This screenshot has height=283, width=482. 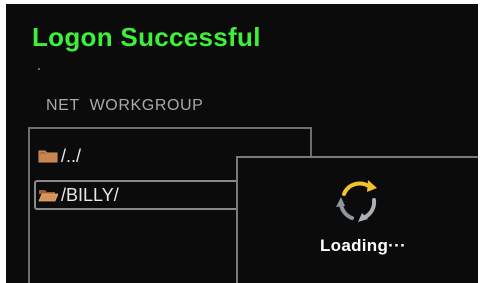 What do you see at coordinates (146, 37) in the screenshot?
I see `page-title: Logon Successful` at bounding box center [146, 37].